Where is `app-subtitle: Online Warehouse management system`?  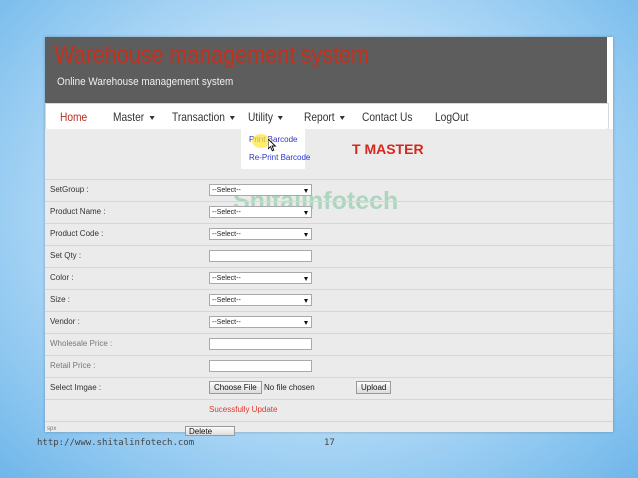 app-subtitle: Online Warehouse management system is located at coordinates (145, 82).